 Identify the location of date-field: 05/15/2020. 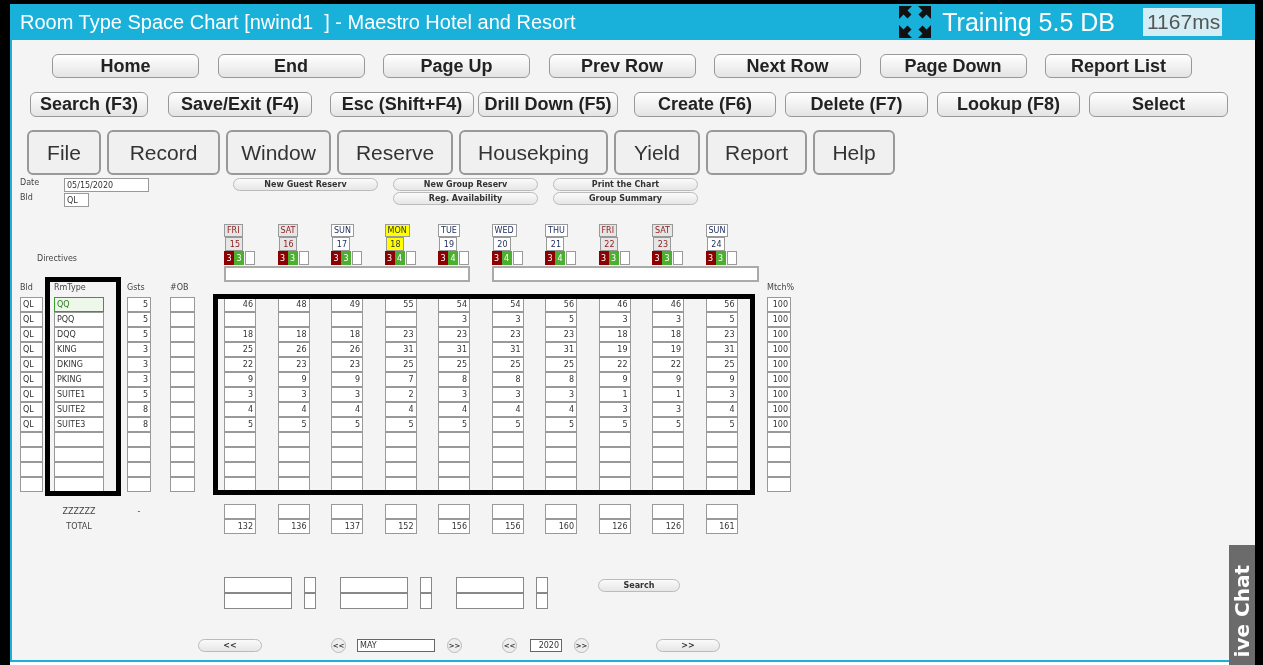
(106, 185).